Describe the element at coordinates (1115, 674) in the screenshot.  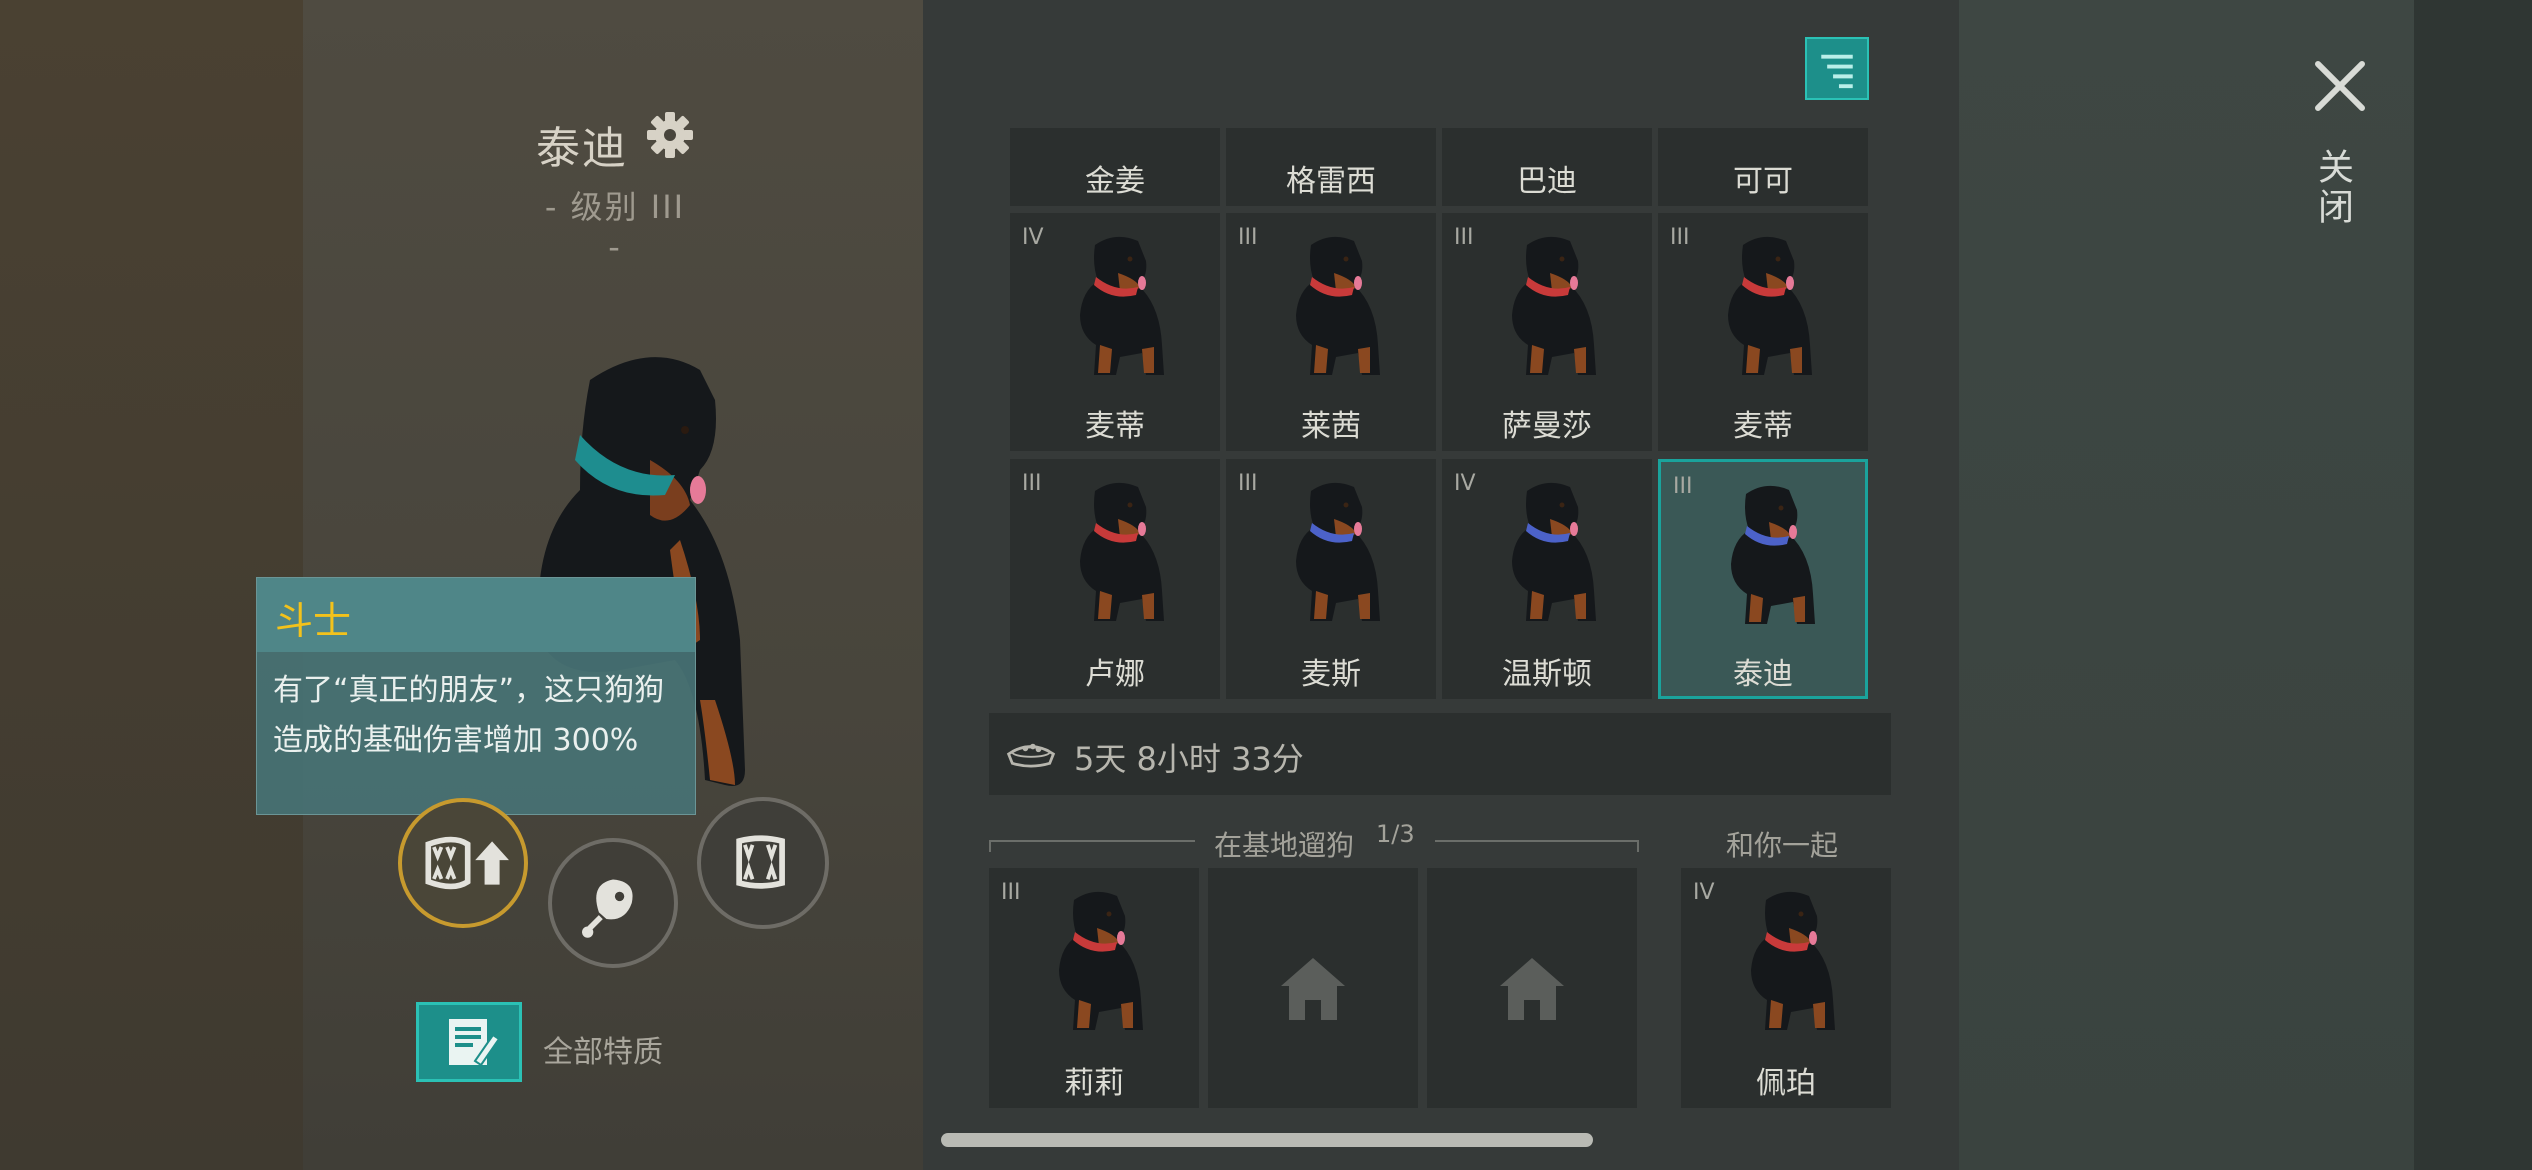
I see `dog-card-name: 卢娜` at that location.